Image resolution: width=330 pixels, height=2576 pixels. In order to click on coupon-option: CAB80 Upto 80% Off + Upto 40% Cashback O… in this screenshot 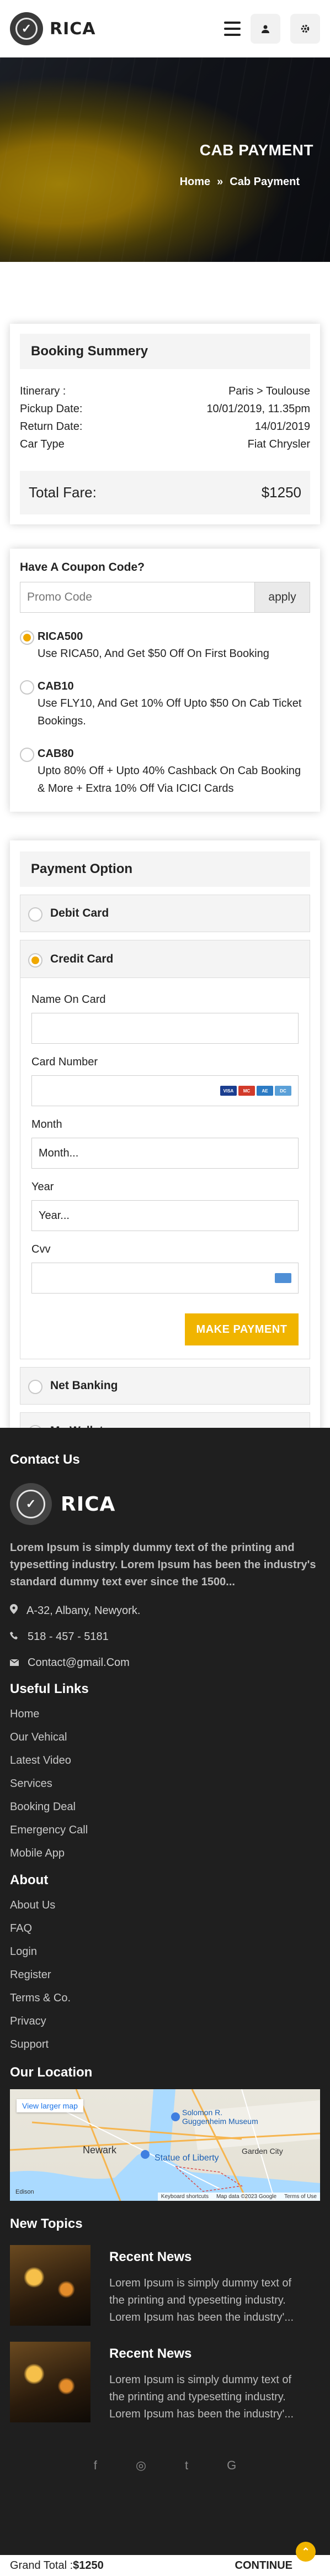, I will do `click(165, 771)`.